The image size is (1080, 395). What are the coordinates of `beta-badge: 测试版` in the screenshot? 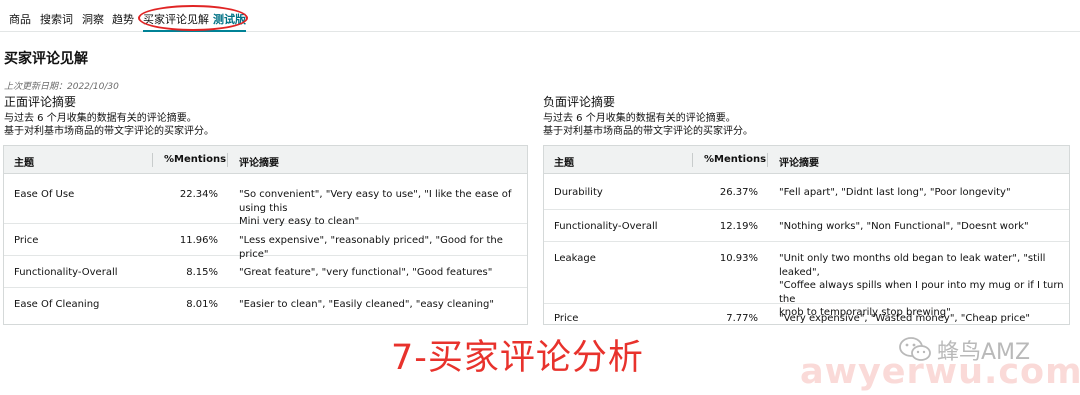 It's located at (229, 19).